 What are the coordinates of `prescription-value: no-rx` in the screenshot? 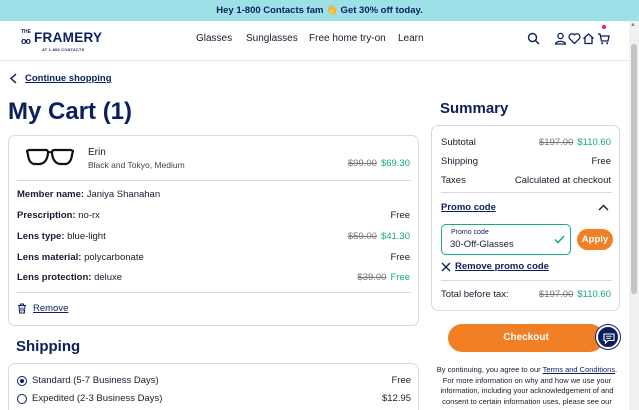 It's located at (89, 215).